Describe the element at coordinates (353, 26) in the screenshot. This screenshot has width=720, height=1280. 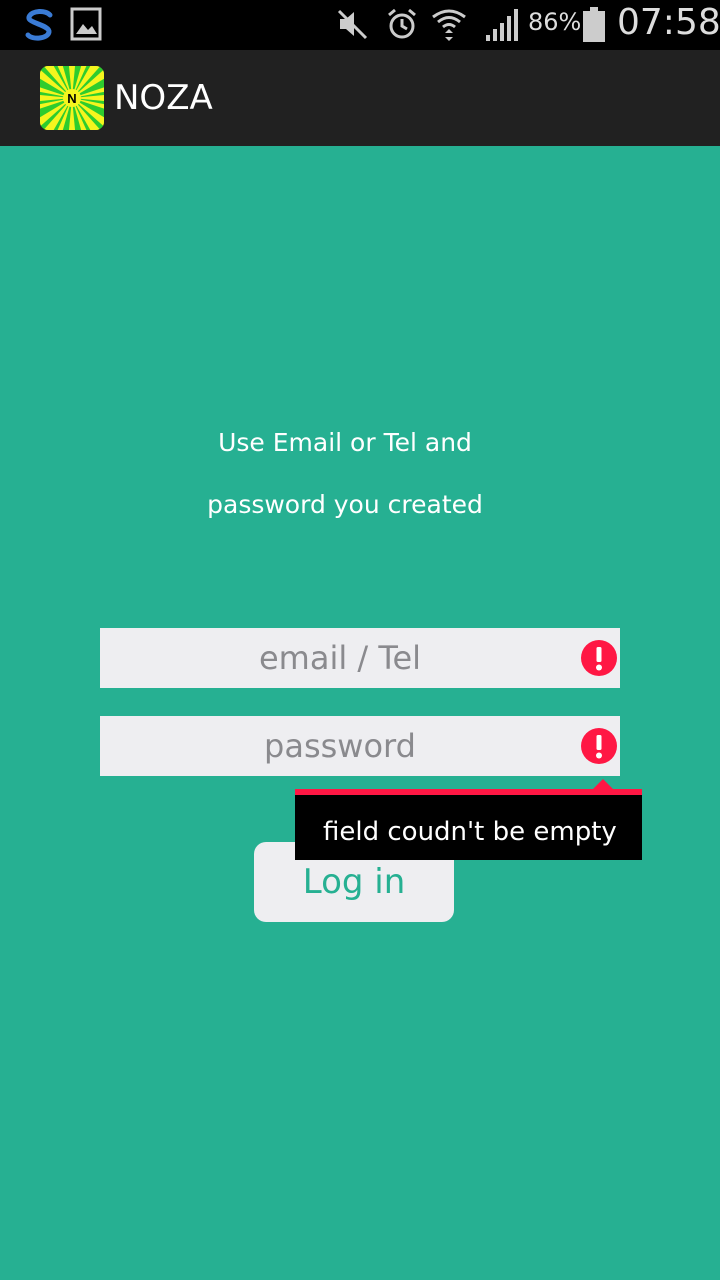
I see `mute-icon` at that location.